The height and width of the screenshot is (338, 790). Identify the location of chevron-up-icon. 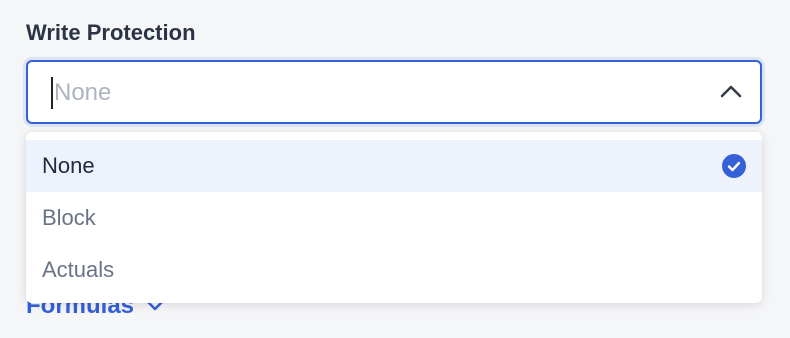
(731, 91).